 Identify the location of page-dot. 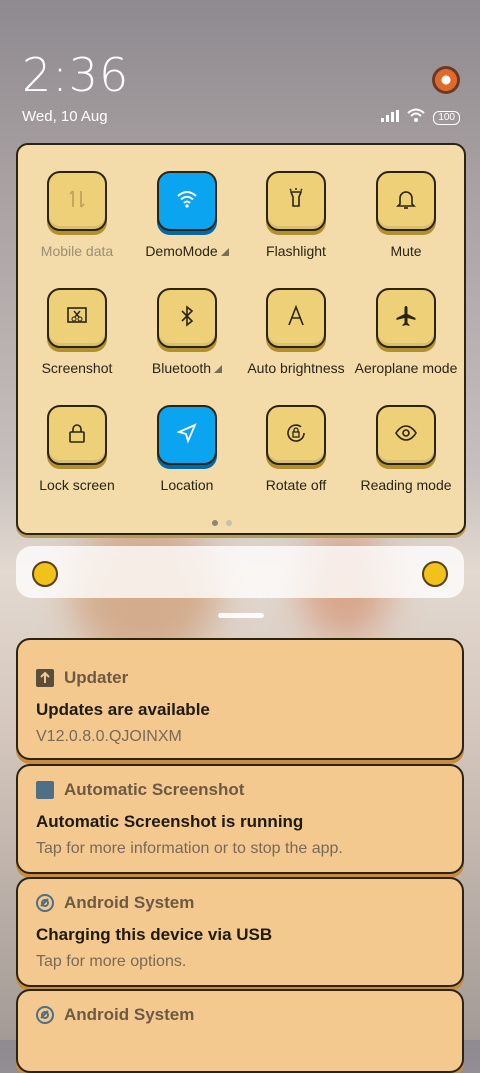
(229, 523).